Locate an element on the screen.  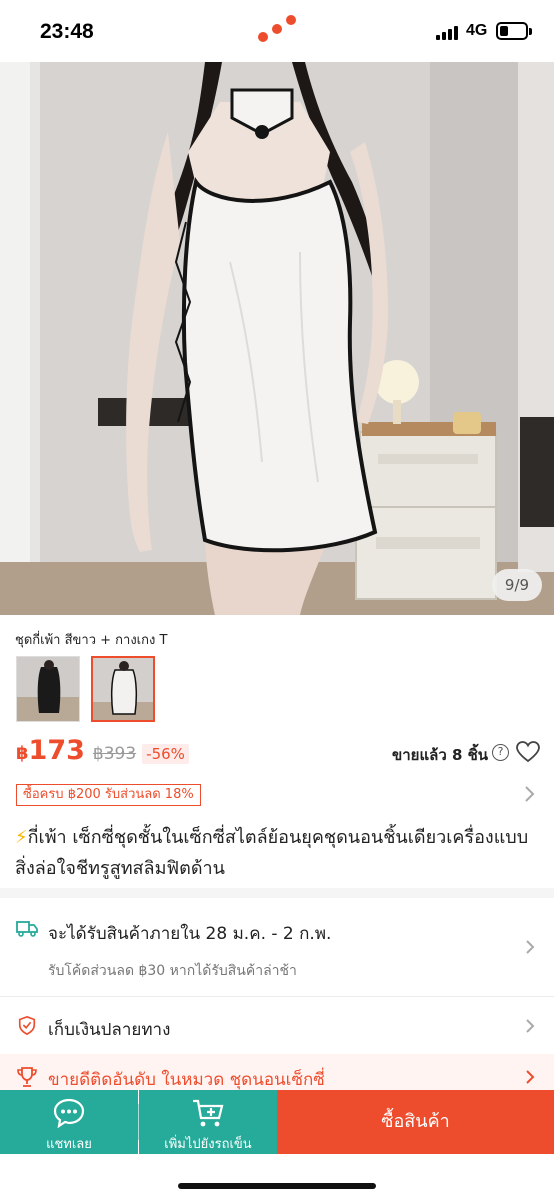
heart-icon is located at coordinates (528, 752).